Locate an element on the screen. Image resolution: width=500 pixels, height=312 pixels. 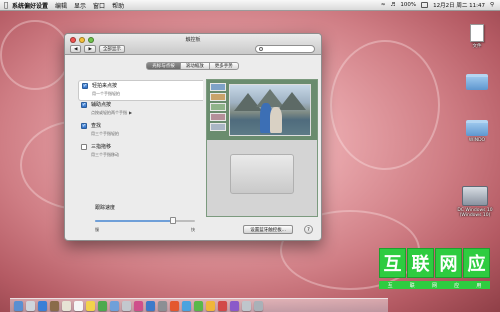
show-all-button: 全部显示 is located at coordinates (111, 49).